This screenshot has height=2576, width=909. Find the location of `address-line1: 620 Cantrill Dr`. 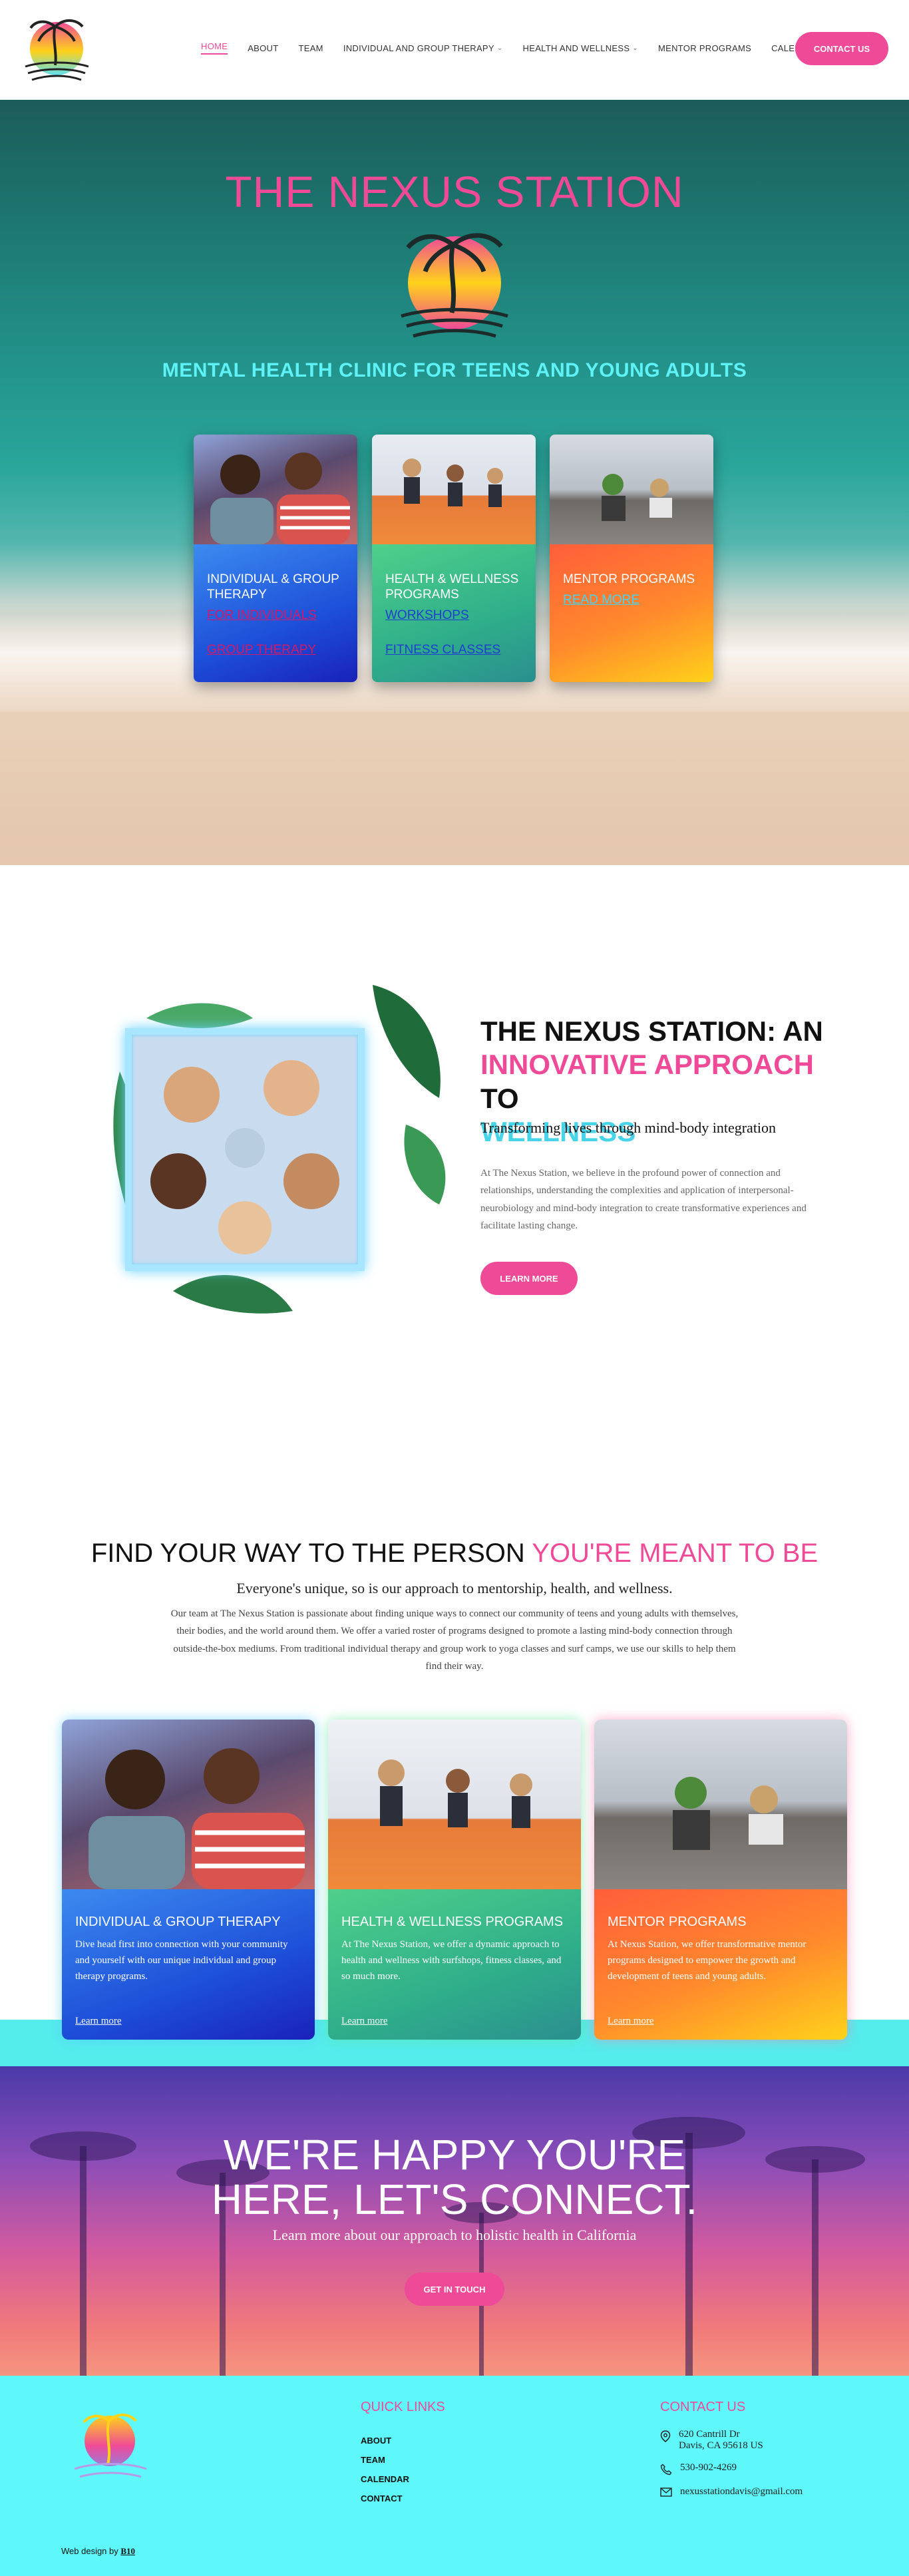

address-line1: 620 Cantrill Dr is located at coordinates (710, 2434).